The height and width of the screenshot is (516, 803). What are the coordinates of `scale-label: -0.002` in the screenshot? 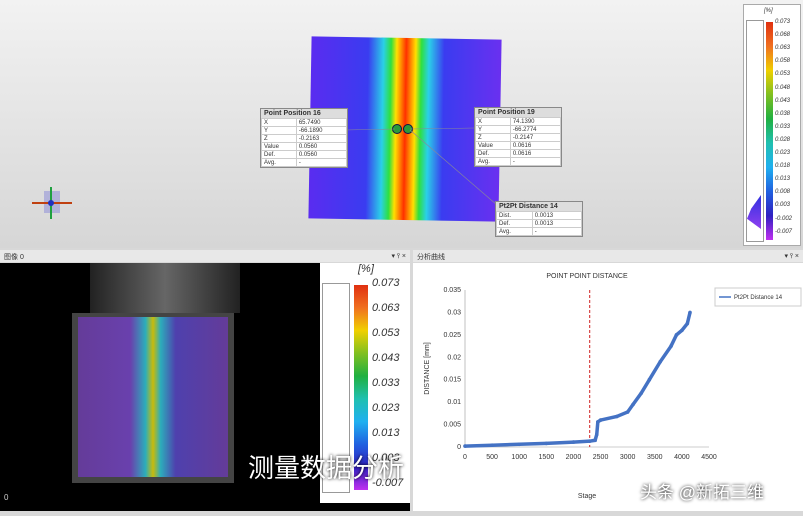 It's located at (784, 218).